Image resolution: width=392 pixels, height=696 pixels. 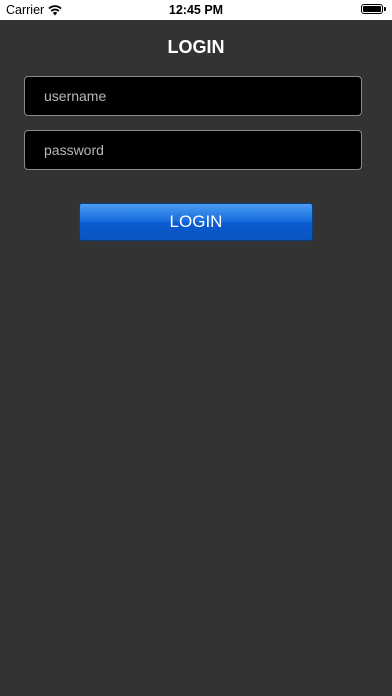 I want to click on page-title: LOGIN, so click(x=196, y=47).